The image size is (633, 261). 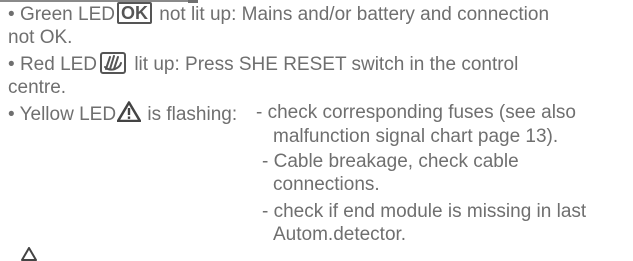 I want to click on green-led-text-cont: not OK., so click(x=40, y=37).